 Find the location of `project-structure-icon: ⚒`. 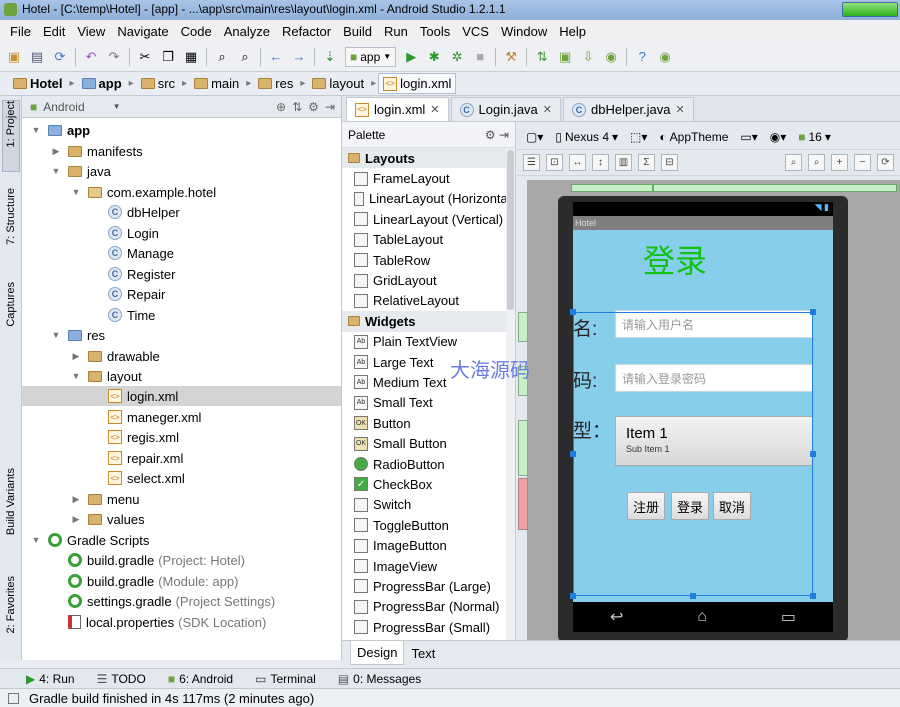

project-structure-icon: ⚒ is located at coordinates (511, 57).